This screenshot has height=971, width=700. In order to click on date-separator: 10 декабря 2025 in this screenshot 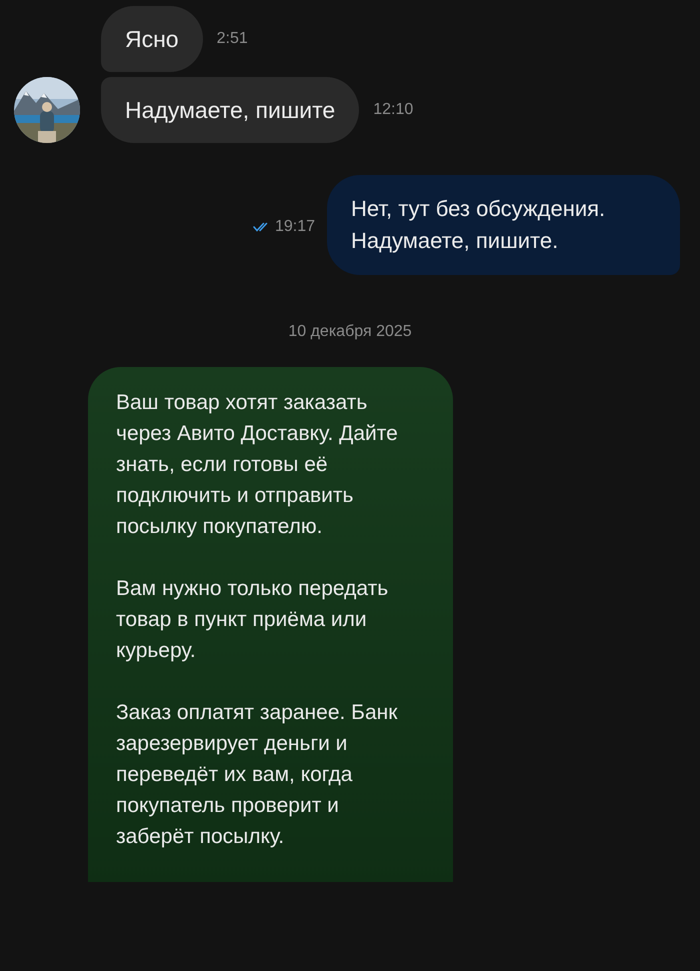, I will do `click(350, 332)`.